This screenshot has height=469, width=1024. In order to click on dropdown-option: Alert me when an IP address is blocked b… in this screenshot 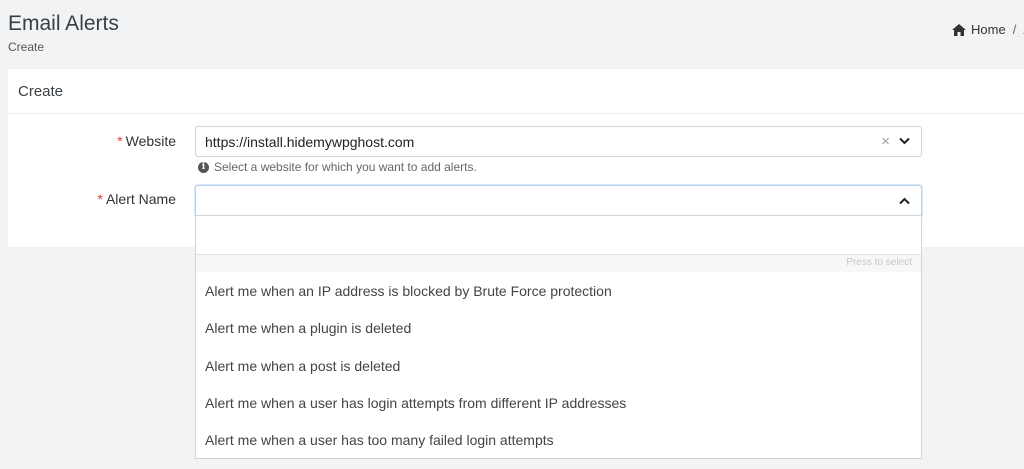, I will do `click(558, 290)`.